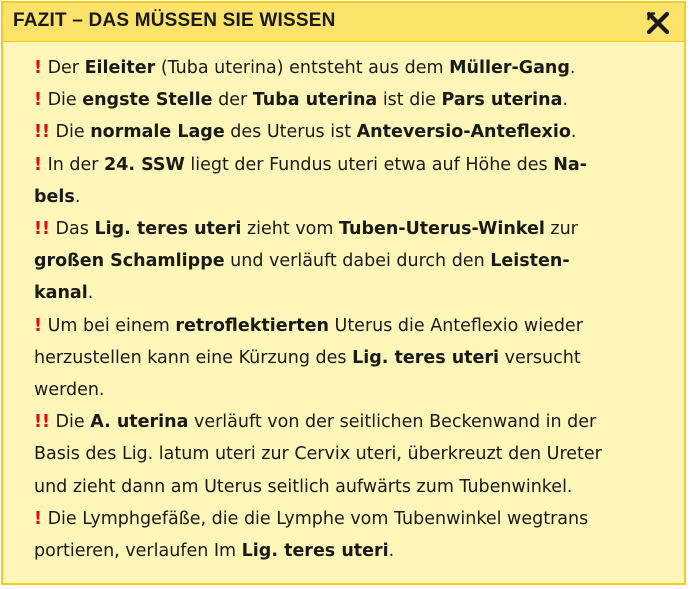 This screenshot has width=690, height=589. What do you see at coordinates (463, 132) in the screenshot?
I see `bold-term: Anteversio-Anteflexio` at bounding box center [463, 132].